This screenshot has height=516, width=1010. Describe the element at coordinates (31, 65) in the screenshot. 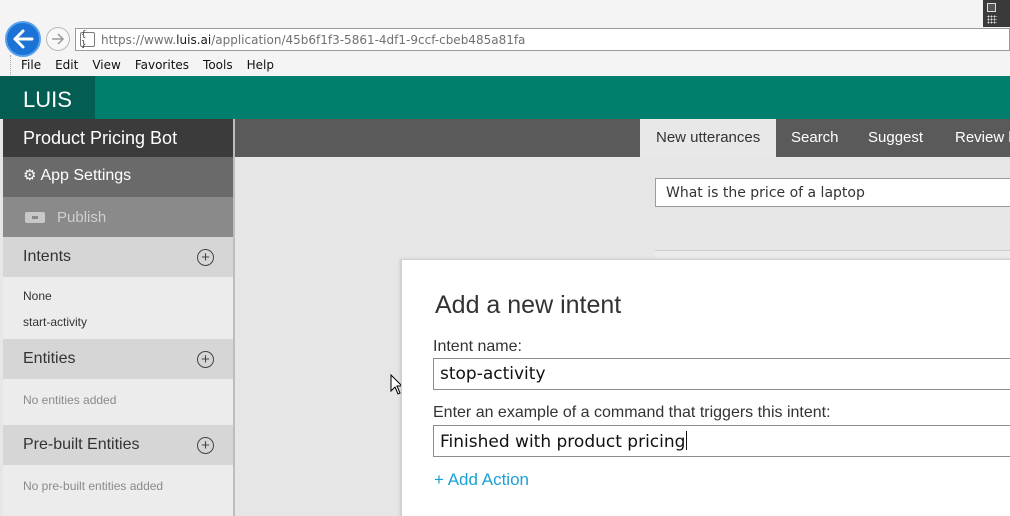

I see `menu-file: File` at that location.